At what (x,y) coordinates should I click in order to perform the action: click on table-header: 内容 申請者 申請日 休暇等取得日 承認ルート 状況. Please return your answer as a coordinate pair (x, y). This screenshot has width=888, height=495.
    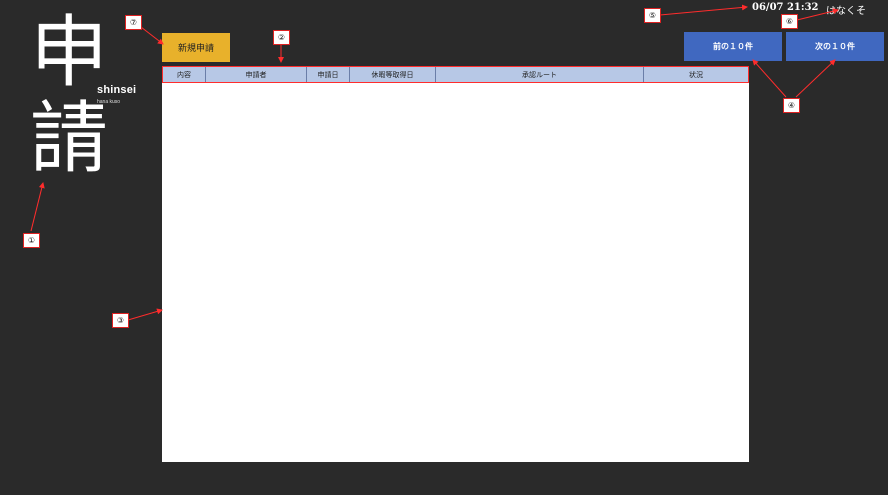
    Looking at the image, I should click on (455, 74).